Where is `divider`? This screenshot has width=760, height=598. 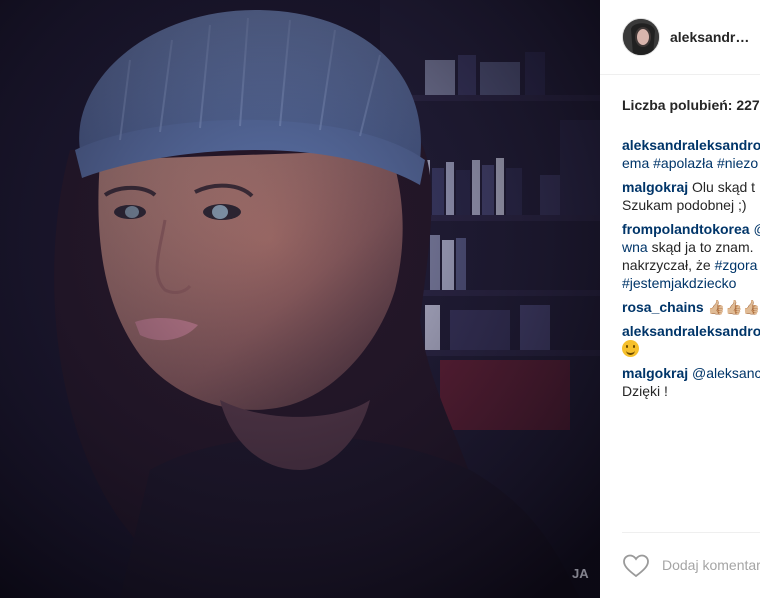 divider is located at coordinates (691, 532).